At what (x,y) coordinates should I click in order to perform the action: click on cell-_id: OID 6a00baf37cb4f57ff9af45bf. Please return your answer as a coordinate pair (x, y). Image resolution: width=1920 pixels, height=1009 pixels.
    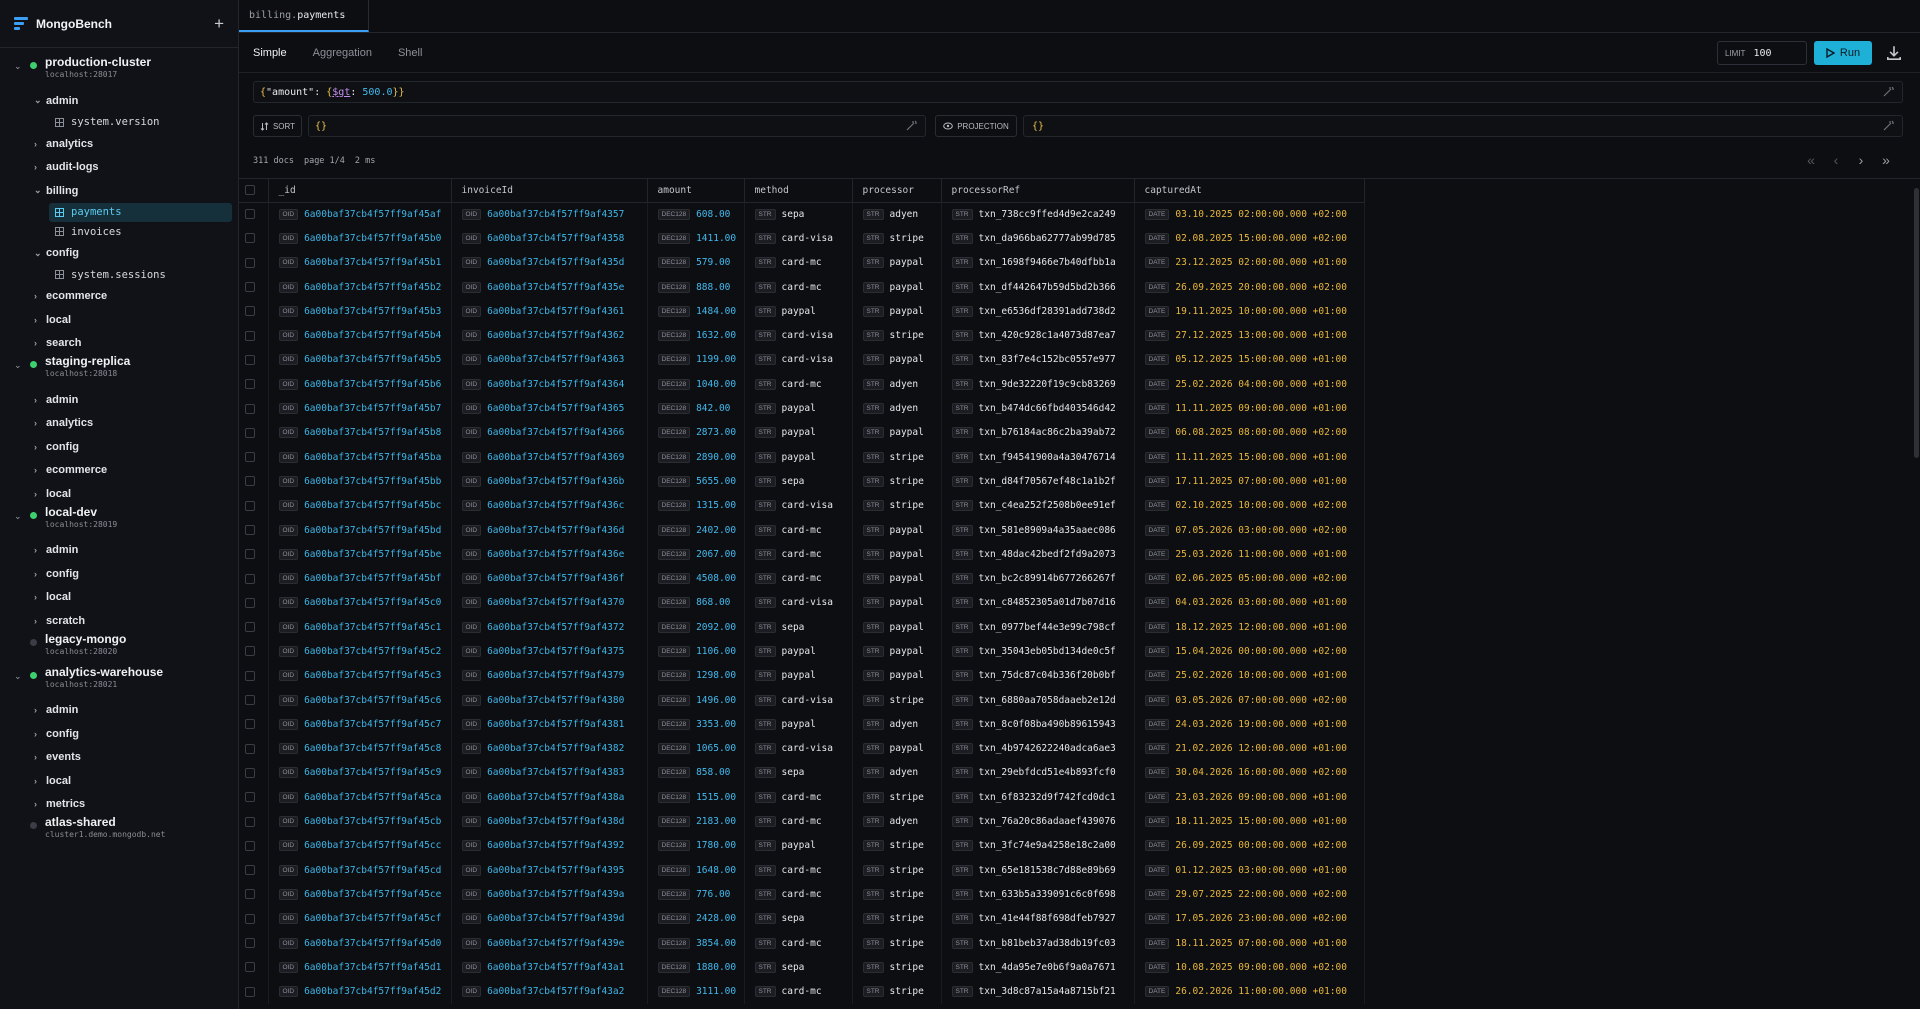
    Looking at the image, I should click on (360, 578).